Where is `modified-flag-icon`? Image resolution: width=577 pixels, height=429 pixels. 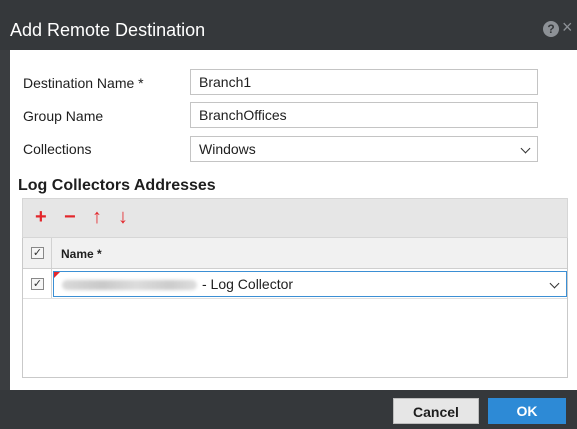 modified-flag-icon is located at coordinates (57, 275).